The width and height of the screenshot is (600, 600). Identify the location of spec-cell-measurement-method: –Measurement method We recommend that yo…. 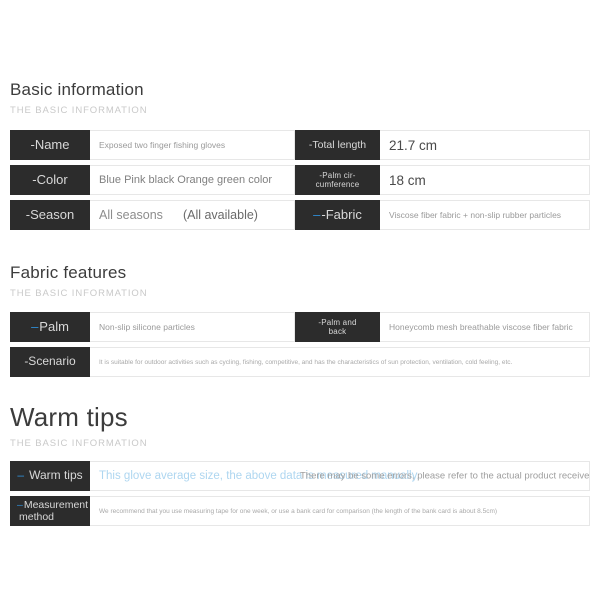
(300, 511).